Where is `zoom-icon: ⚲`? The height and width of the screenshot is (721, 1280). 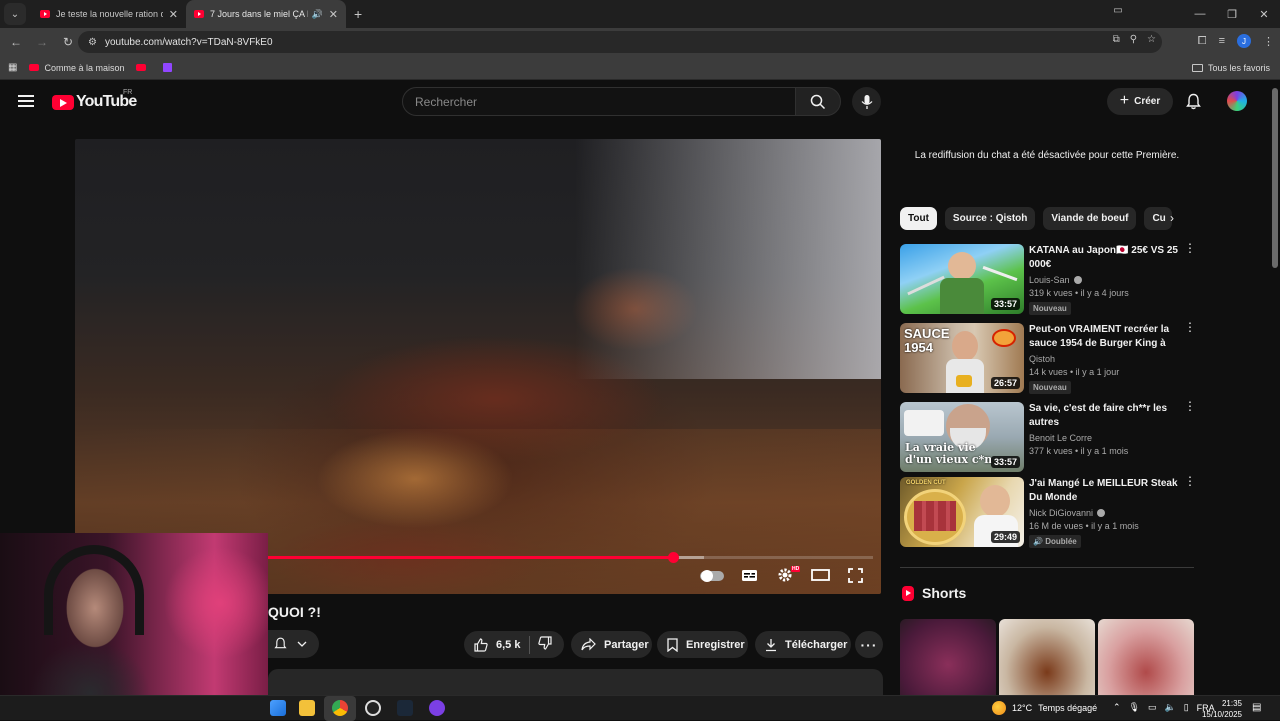 zoom-icon: ⚲ is located at coordinates (1133, 39).